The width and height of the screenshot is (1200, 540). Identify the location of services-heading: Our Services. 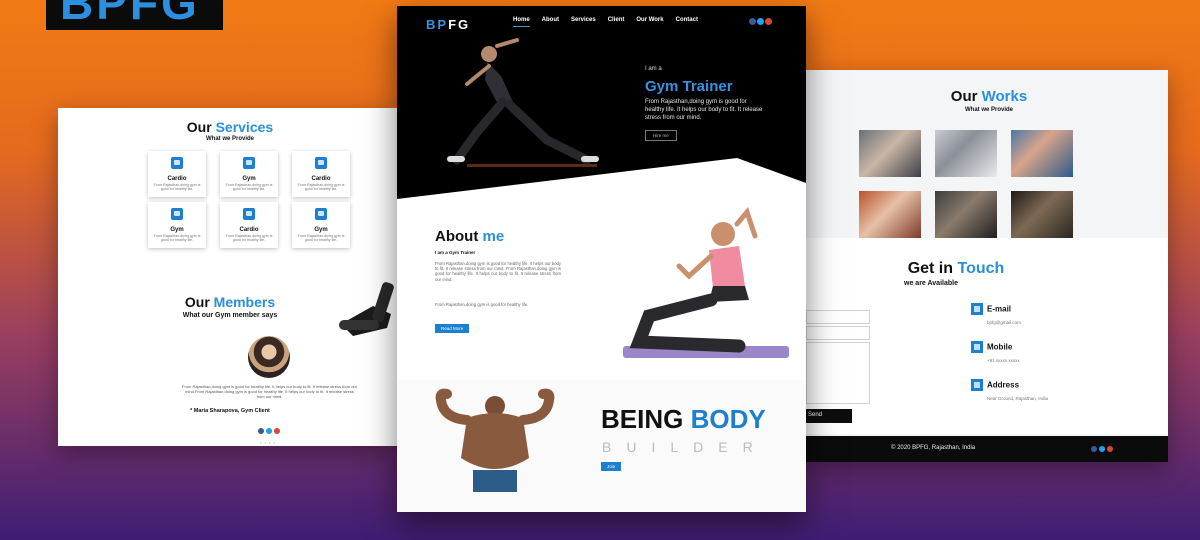
(230, 127).